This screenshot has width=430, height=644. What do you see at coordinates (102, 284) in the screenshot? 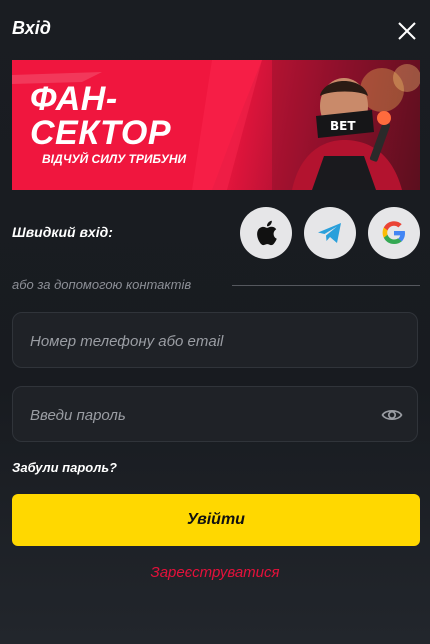
I see `divider-text: або за допомогою контактів` at bounding box center [102, 284].